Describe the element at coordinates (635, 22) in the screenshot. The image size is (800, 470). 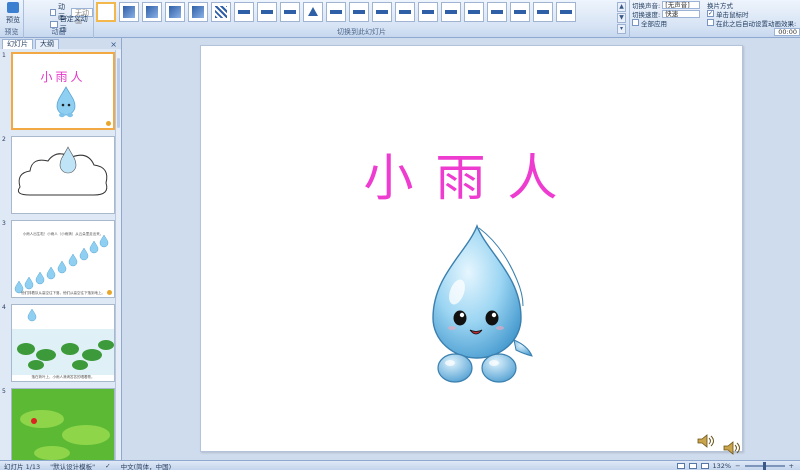
I see `apply-all-icon` at that location.